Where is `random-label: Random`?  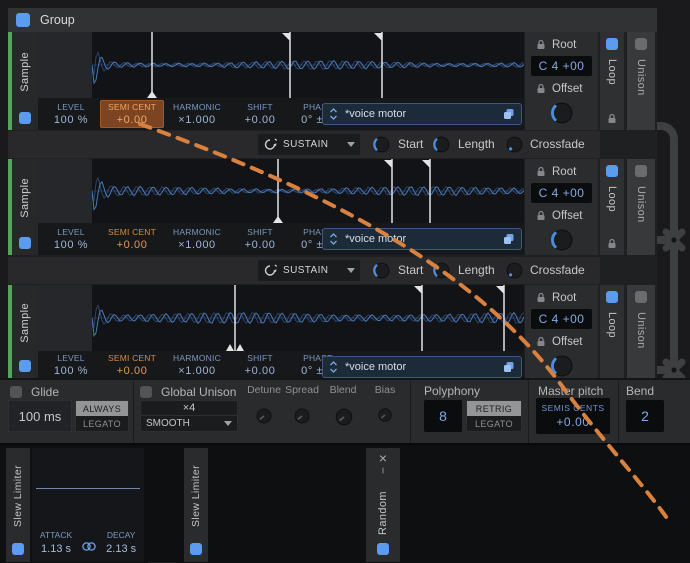
random-label: Random is located at coordinates (383, 512).